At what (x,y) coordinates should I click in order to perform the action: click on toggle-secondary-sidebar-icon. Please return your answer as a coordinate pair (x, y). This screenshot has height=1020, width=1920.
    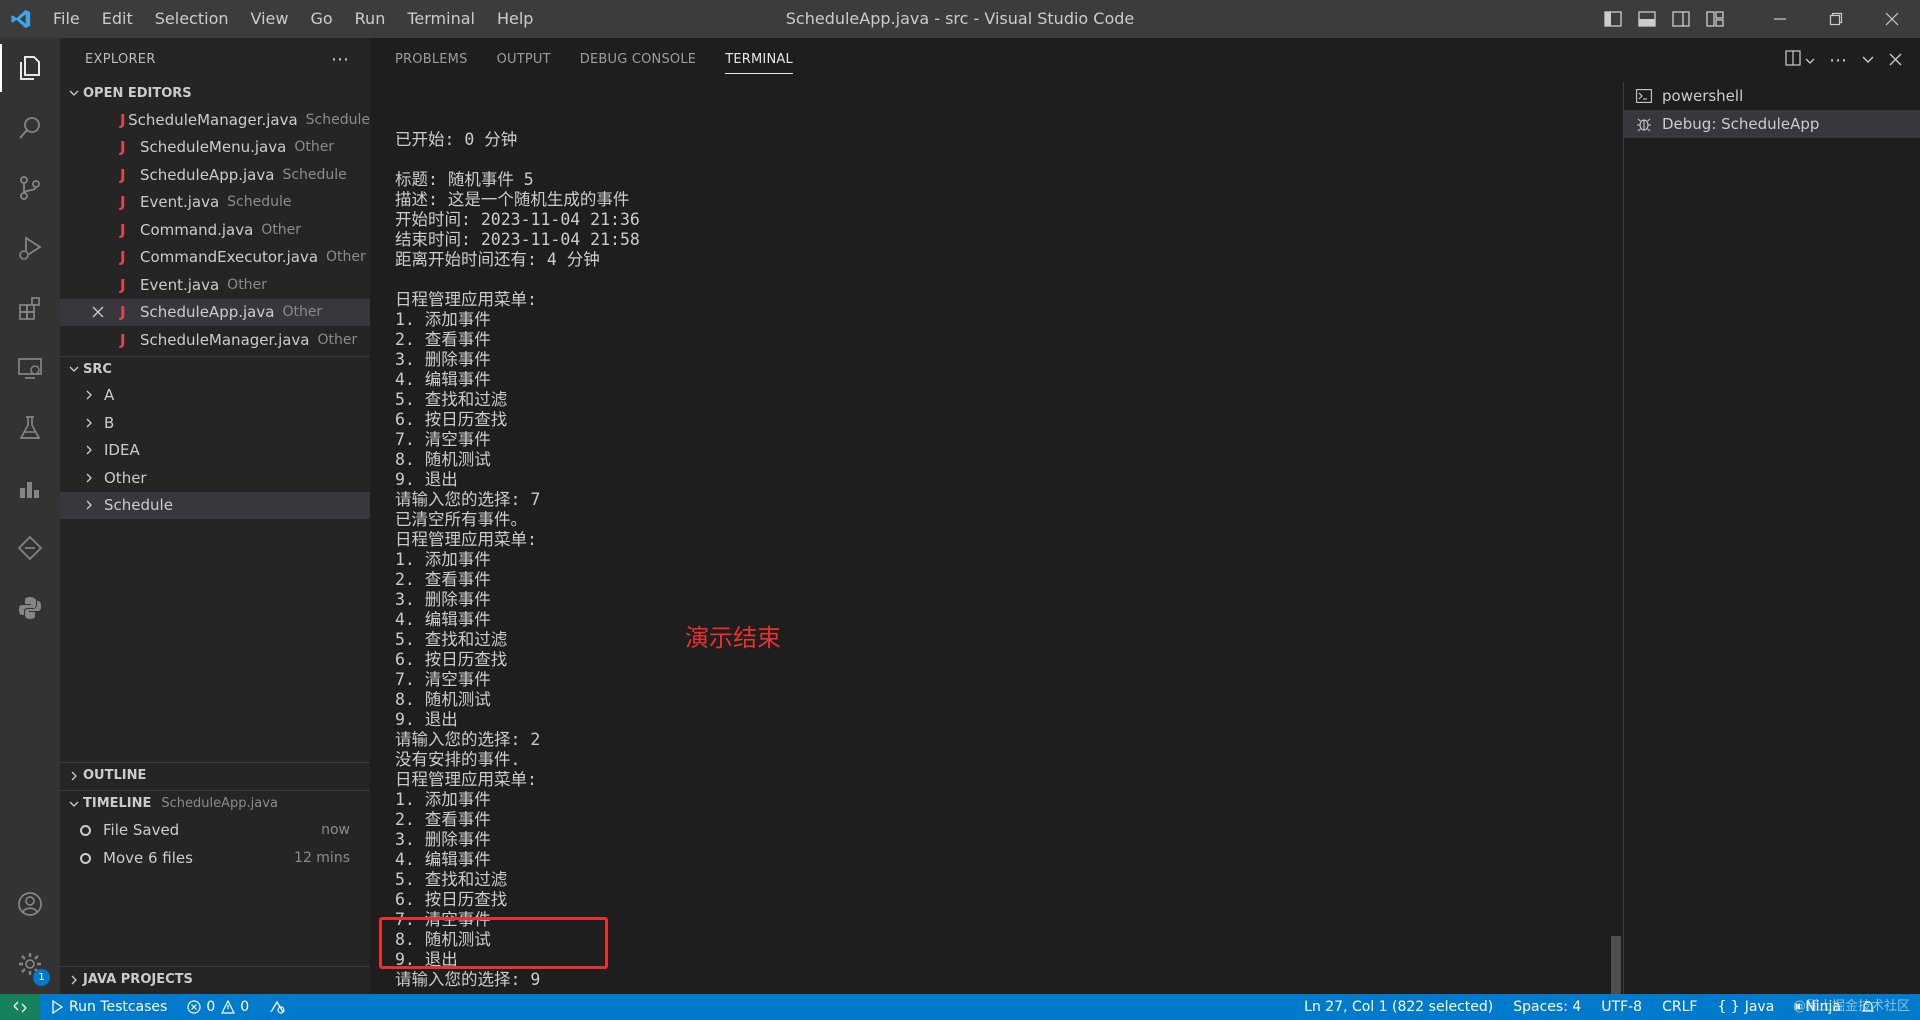
    Looking at the image, I should click on (1681, 19).